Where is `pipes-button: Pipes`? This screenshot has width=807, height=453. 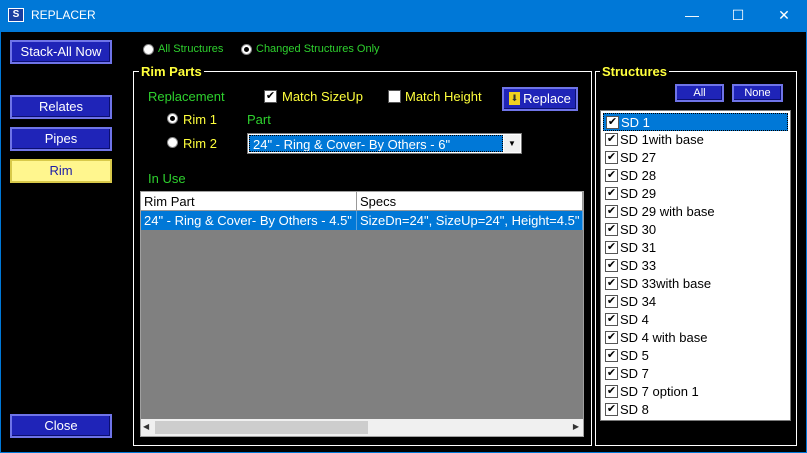
pipes-button: Pipes is located at coordinates (61, 139).